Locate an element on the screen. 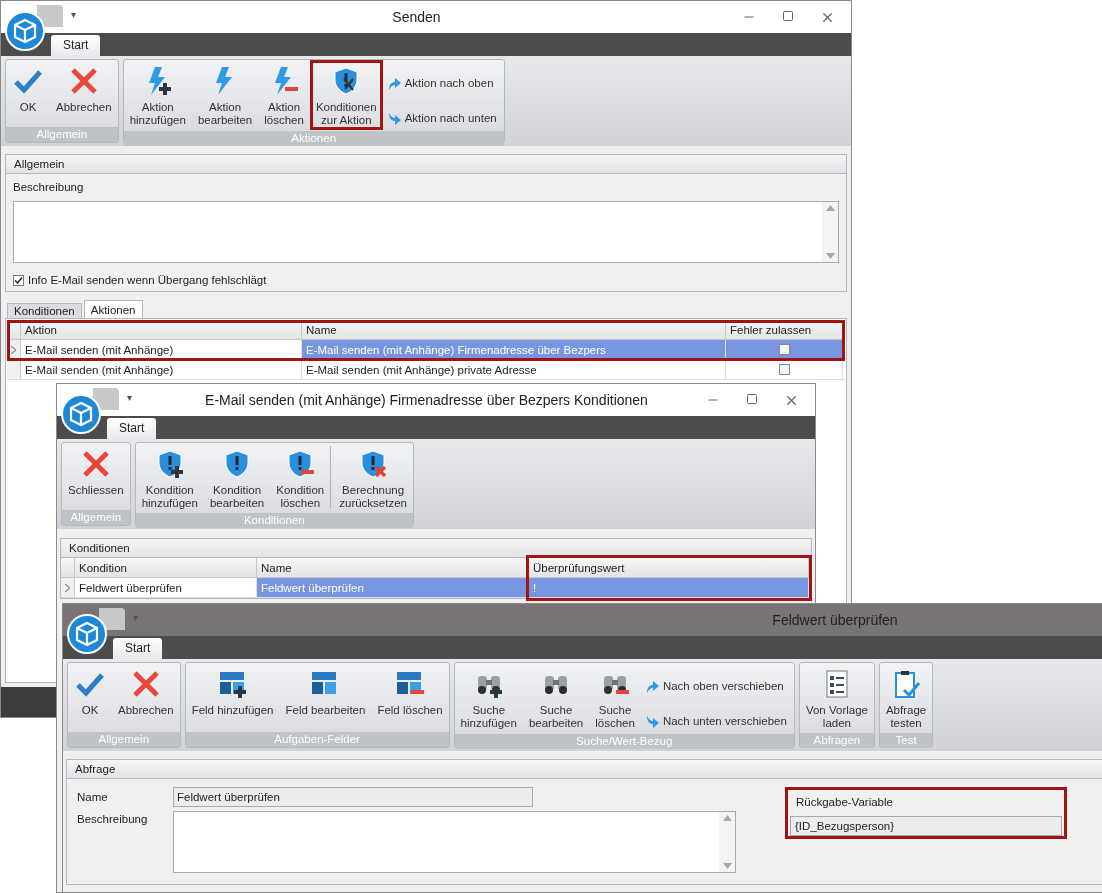 The height and width of the screenshot is (893, 1102). ribbon-button: Konditionen zur Aktion is located at coordinates (346, 95).